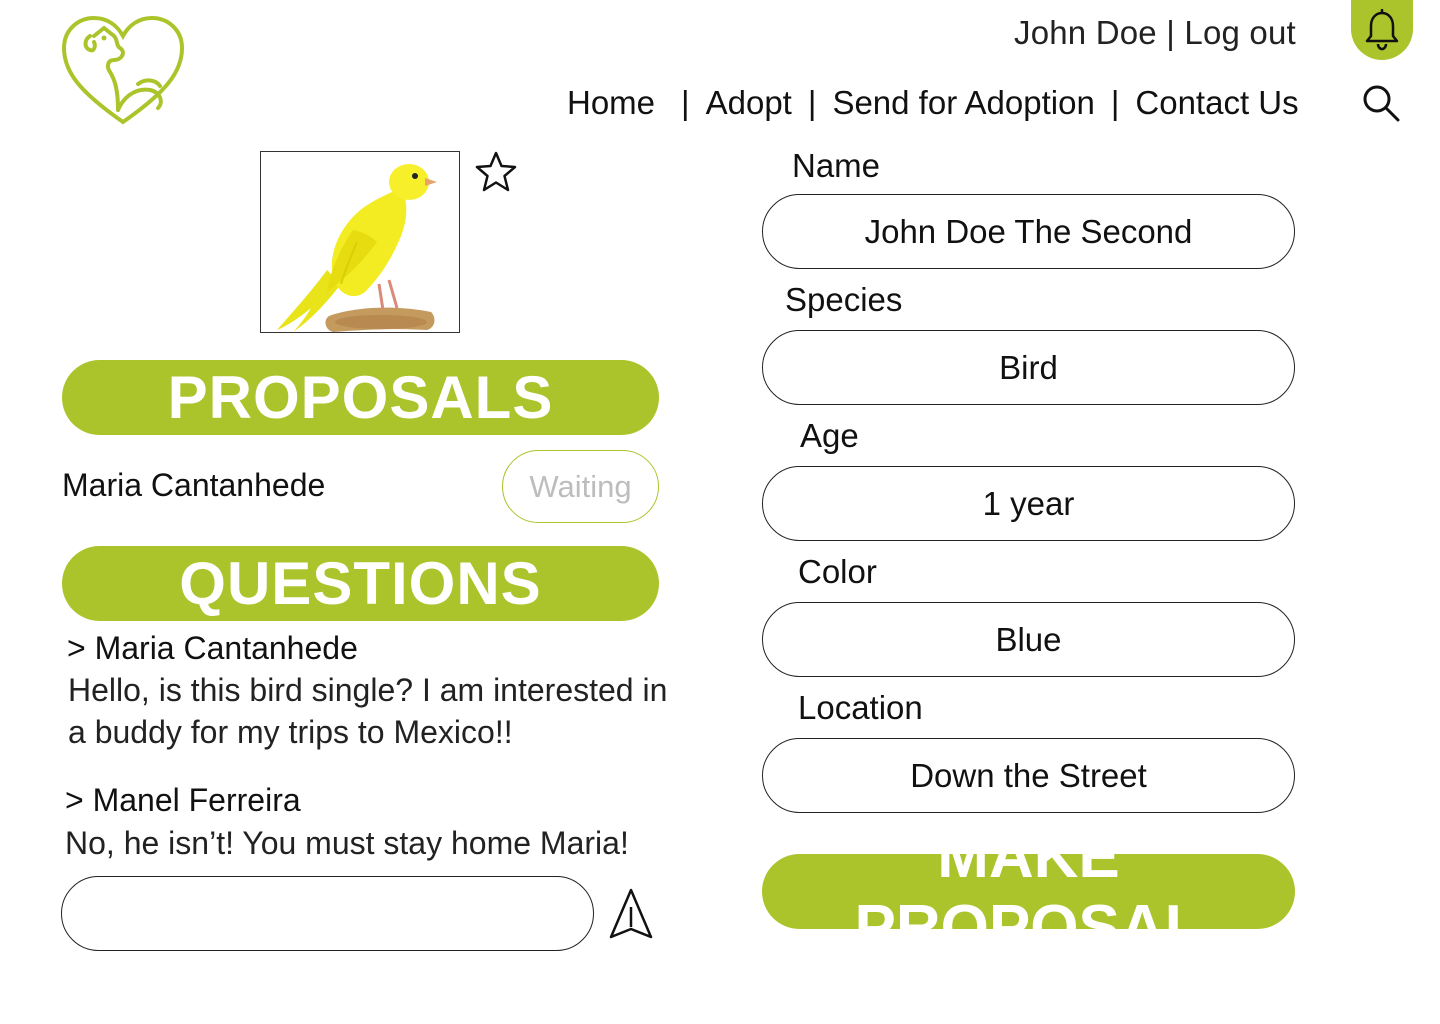  Describe the element at coordinates (1028, 503) in the screenshot. I see `age-field: 1 year` at that location.